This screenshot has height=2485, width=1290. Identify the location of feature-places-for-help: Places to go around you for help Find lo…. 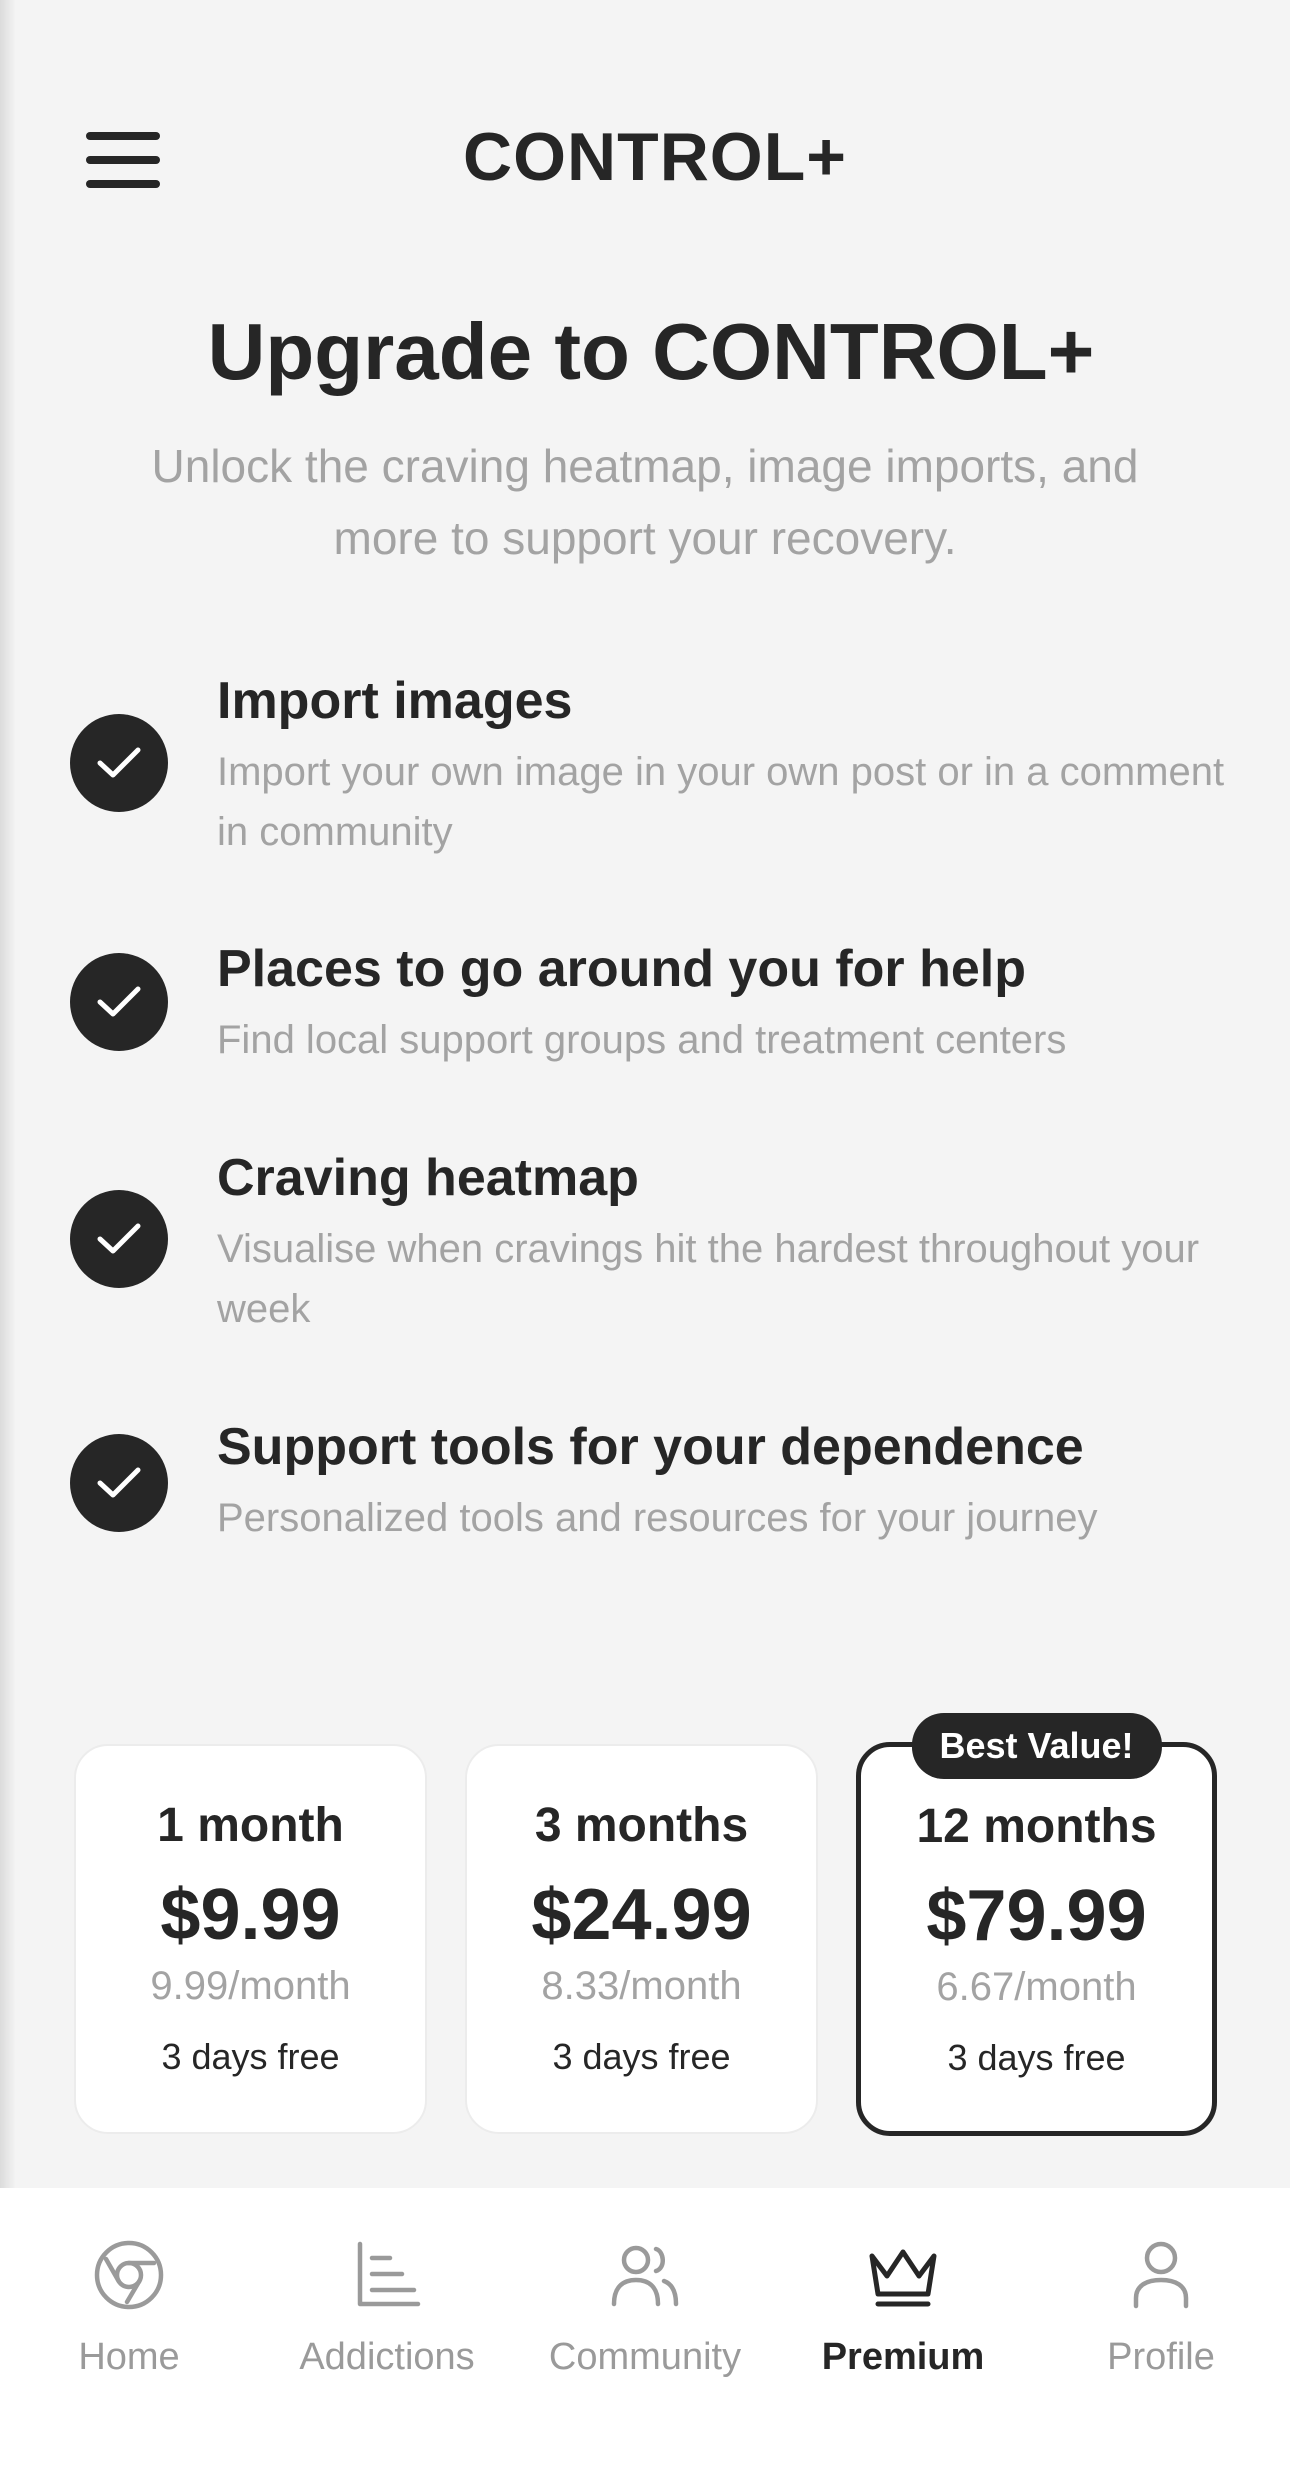
(650, 1011).